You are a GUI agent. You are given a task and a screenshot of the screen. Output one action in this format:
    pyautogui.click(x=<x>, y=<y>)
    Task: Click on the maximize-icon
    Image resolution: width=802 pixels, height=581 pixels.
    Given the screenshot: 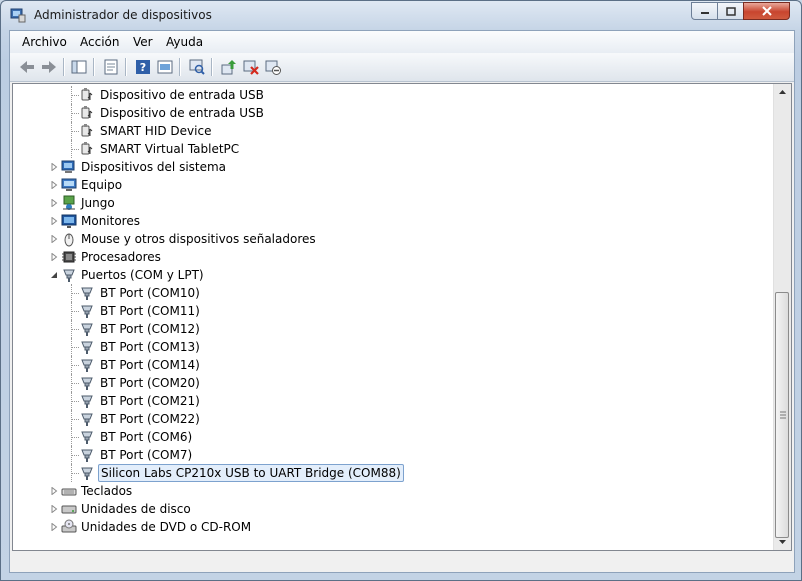 What is the action you would take?
    pyautogui.click(x=730, y=11)
    